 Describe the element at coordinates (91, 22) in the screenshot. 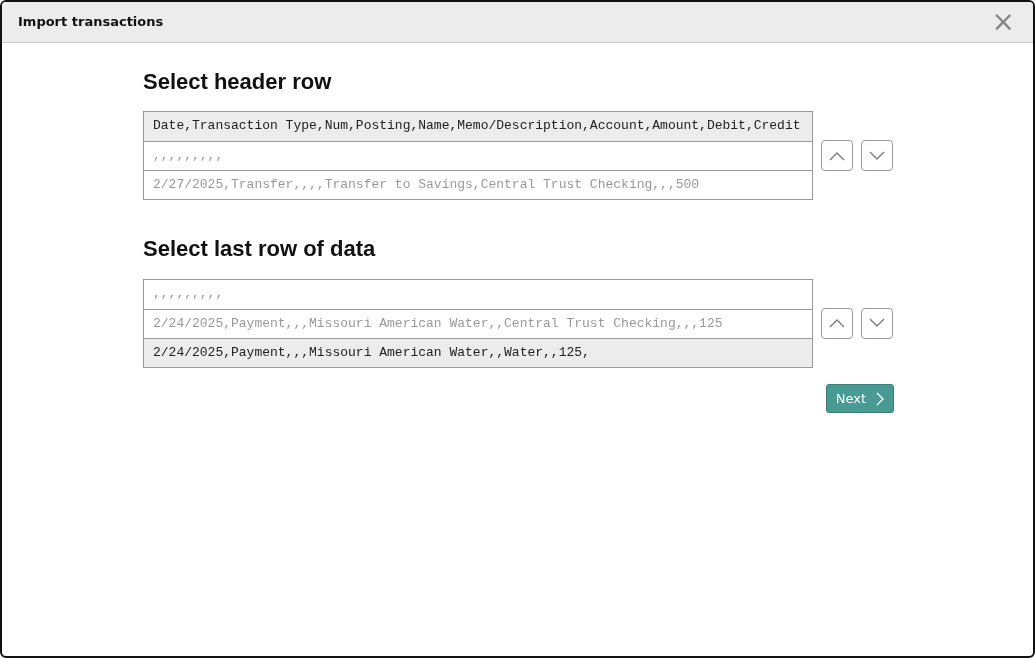

I see `dialog-title: Import transactions` at that location.